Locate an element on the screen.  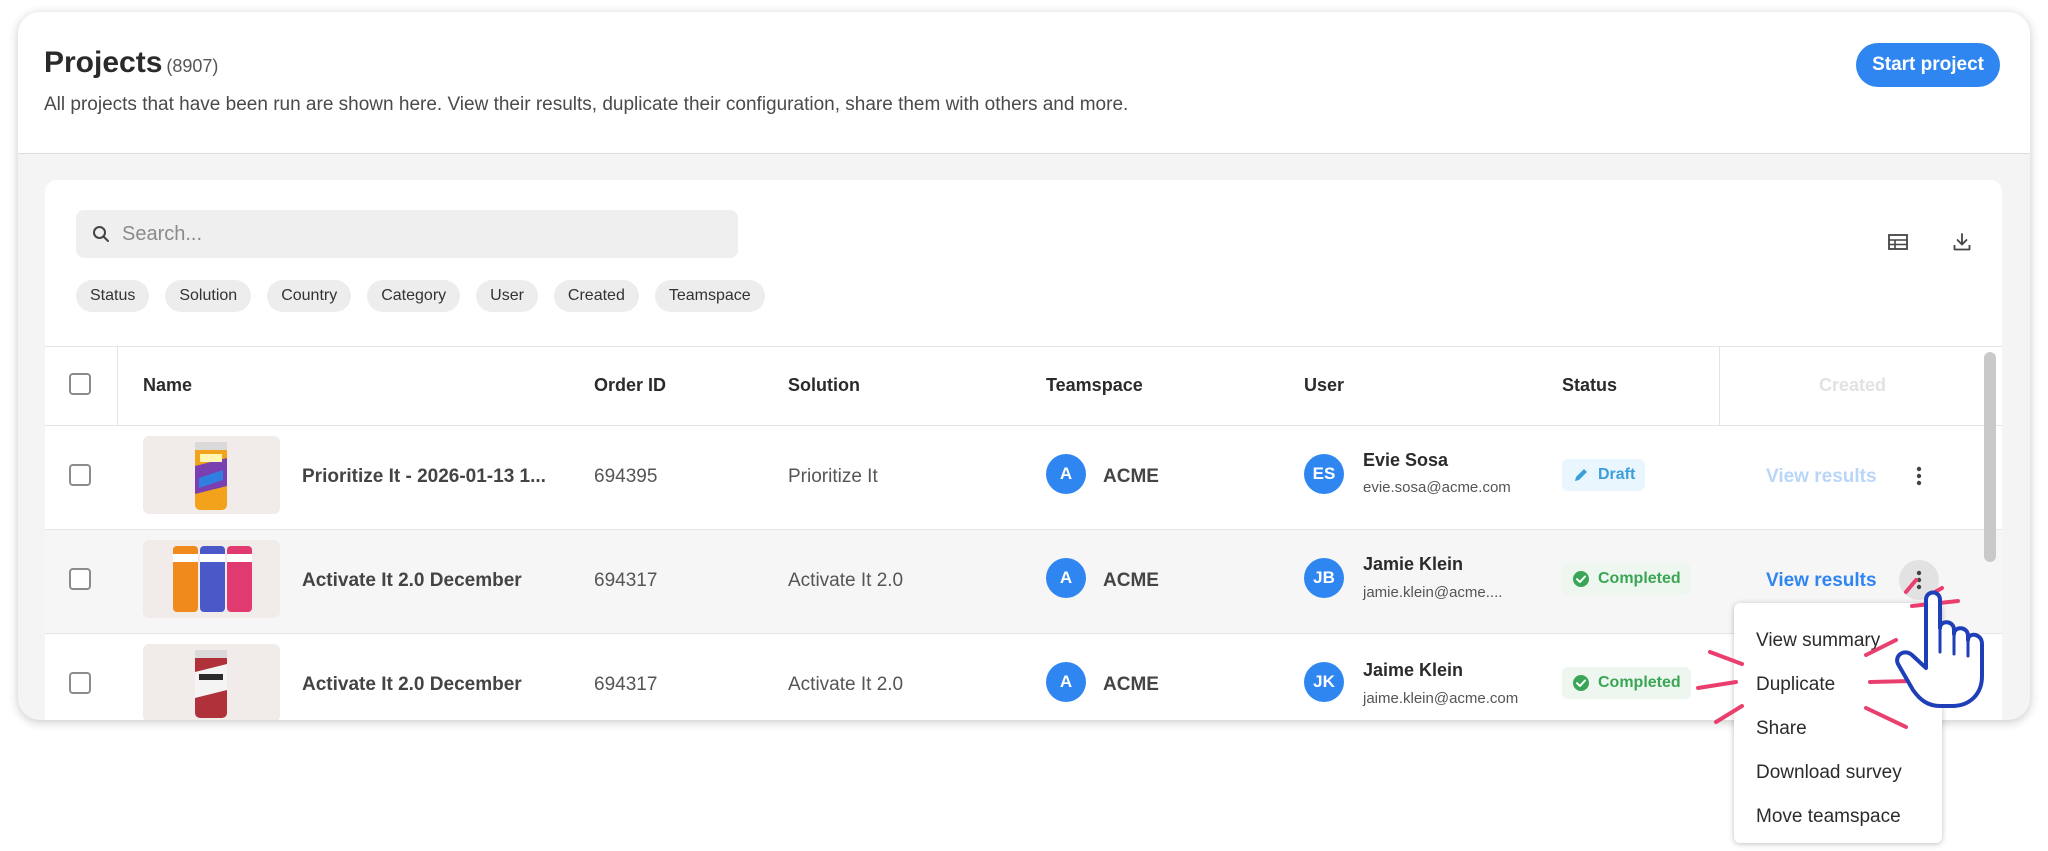
start-project-button: Start project is located at coordinates (1928, 65).